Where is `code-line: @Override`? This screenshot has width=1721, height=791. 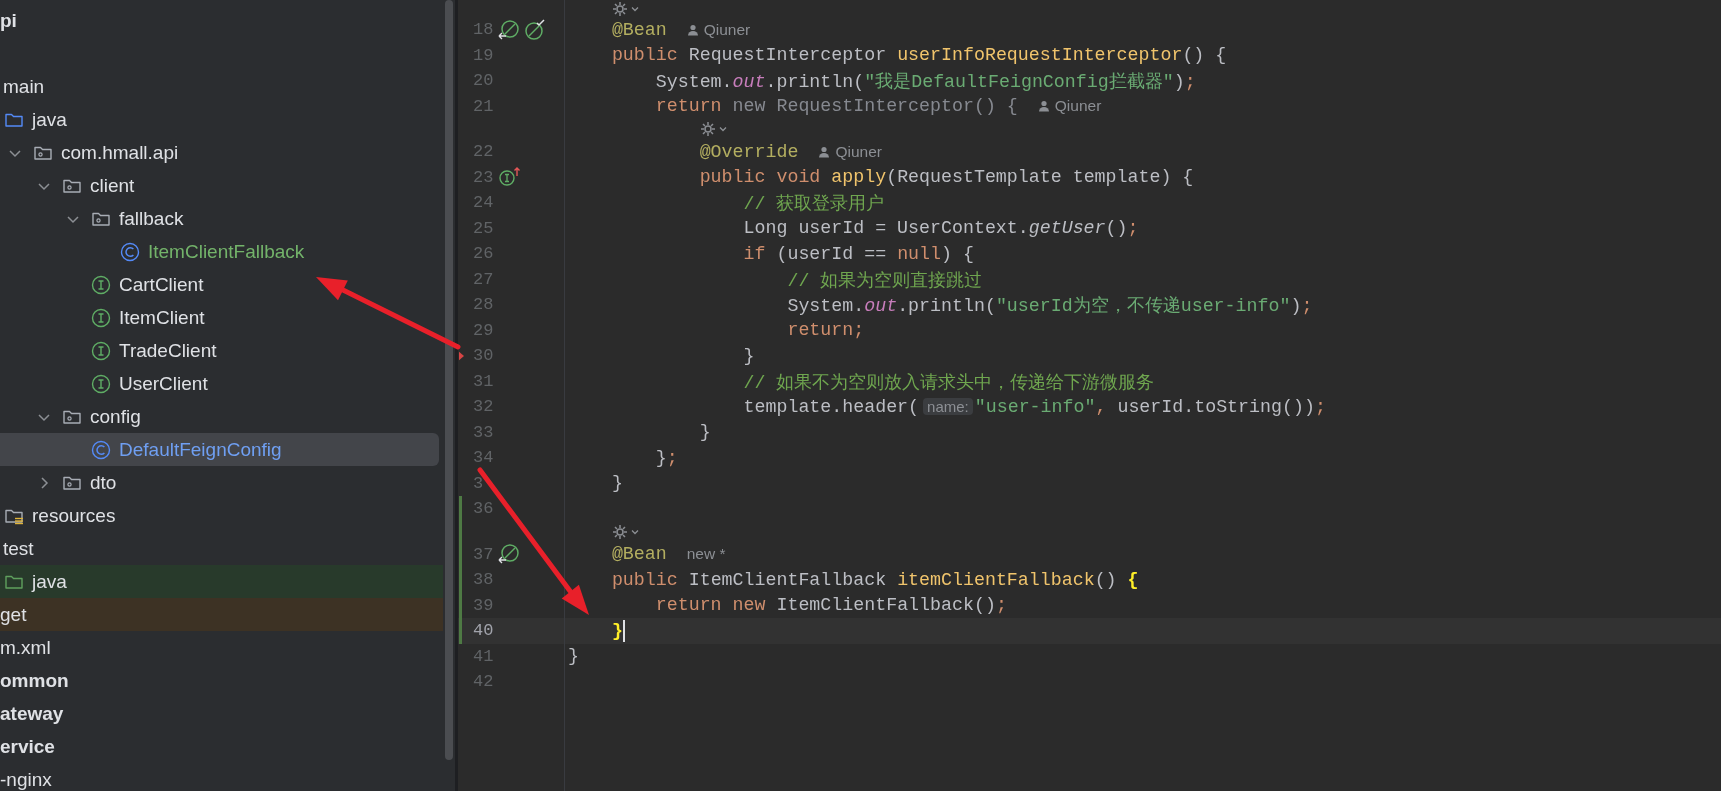
code-line: @Override is located at coordinates (748, 151).